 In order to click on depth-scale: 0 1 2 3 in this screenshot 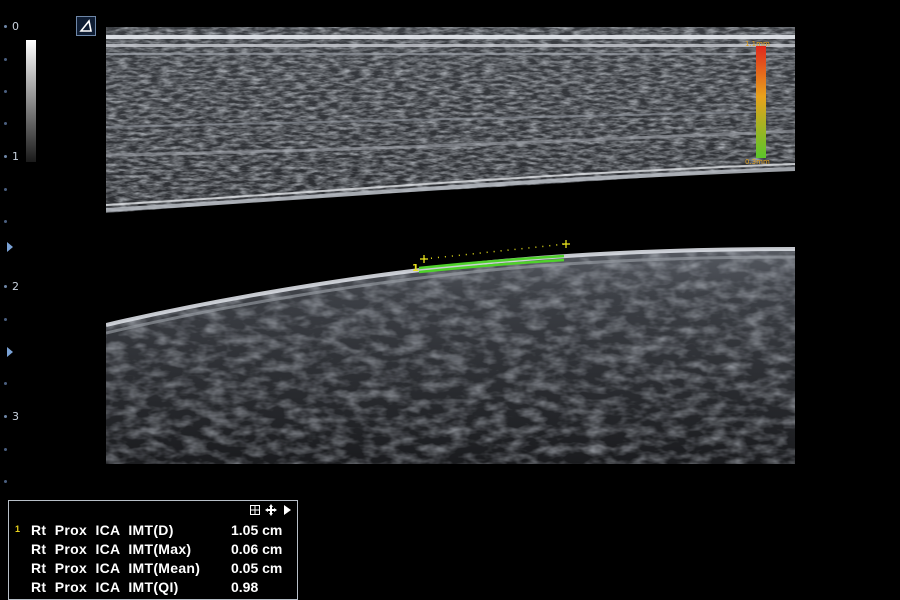, I will do `click(30, 250)`.